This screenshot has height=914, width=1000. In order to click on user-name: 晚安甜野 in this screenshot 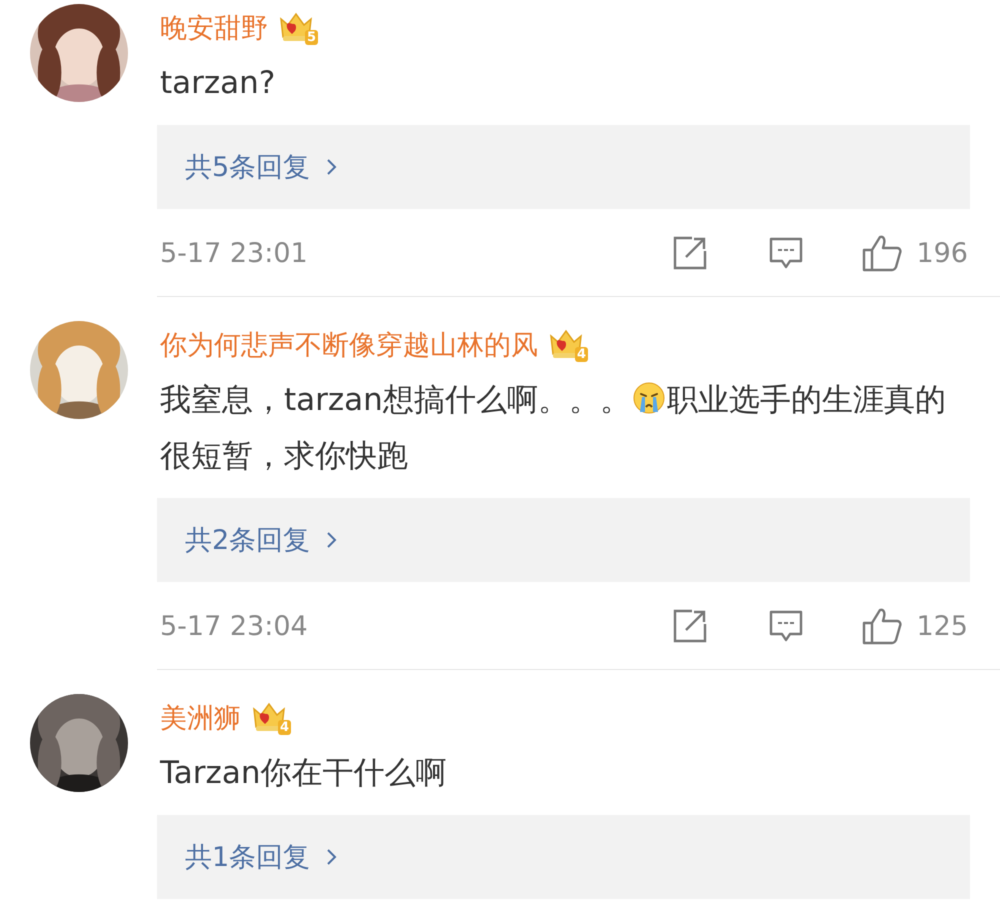, I will do `click(214, 28)`.